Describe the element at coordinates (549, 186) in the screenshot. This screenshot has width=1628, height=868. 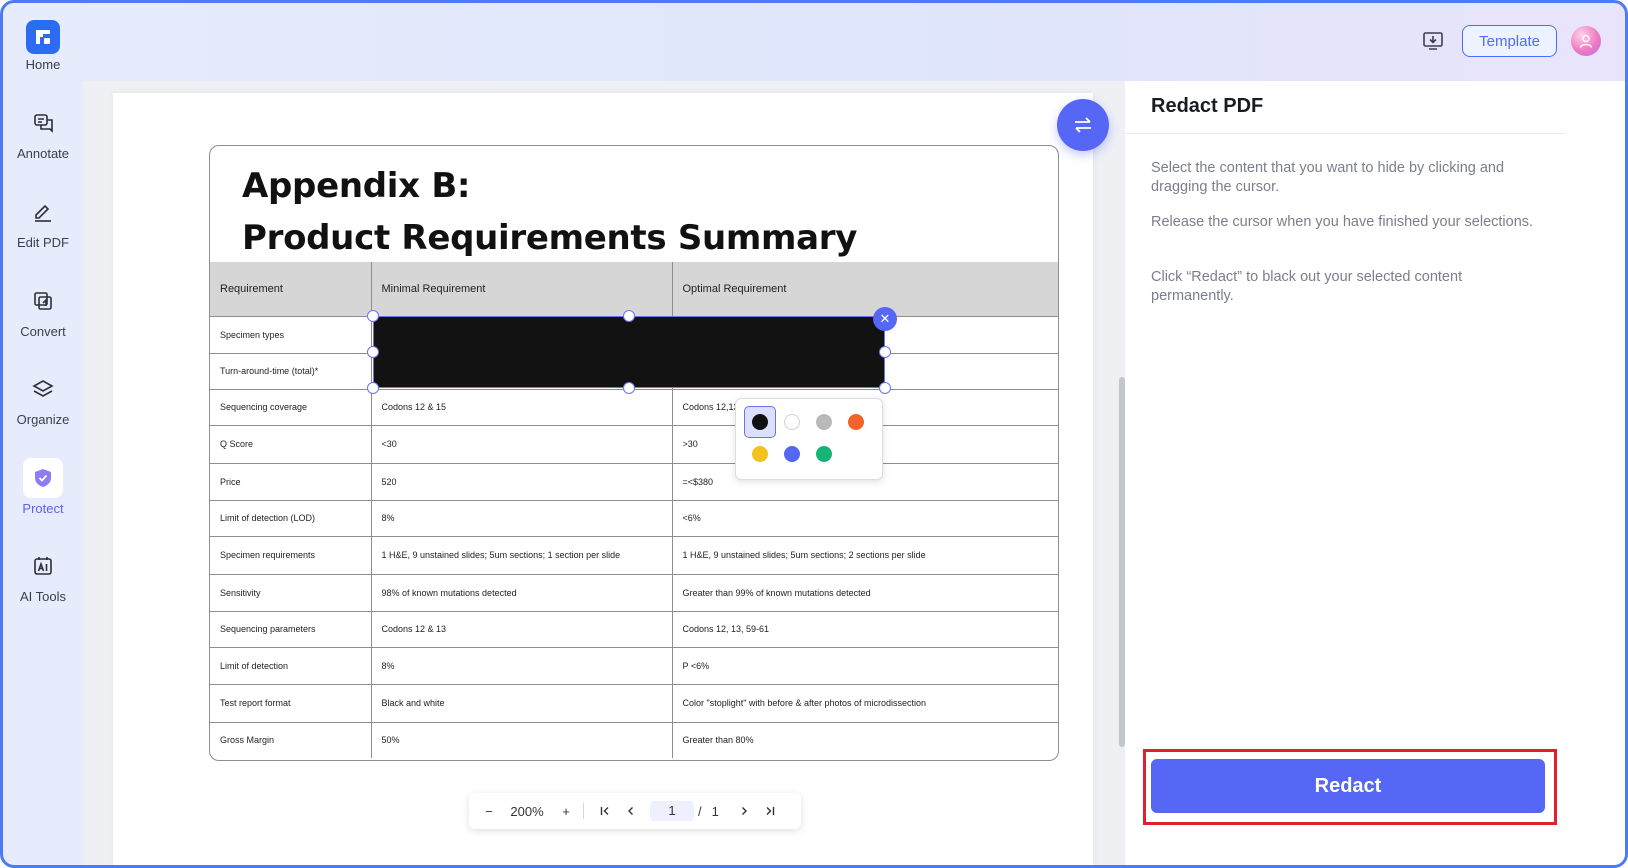
I see `title-line-1: Appendix B:` at that location.